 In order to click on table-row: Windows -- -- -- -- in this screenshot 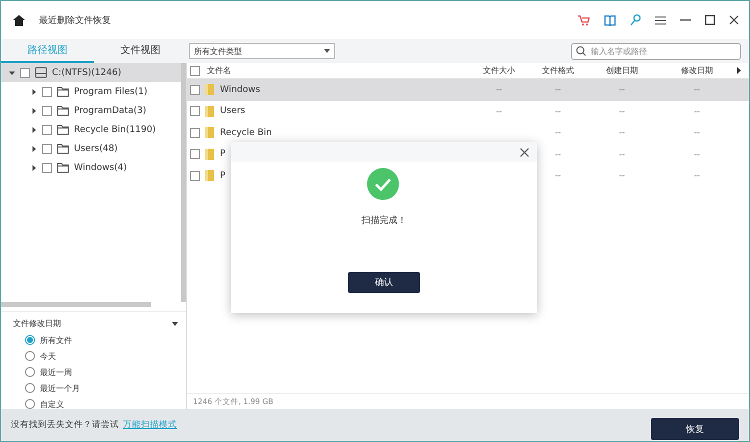, I will do `click(468, 89)`.